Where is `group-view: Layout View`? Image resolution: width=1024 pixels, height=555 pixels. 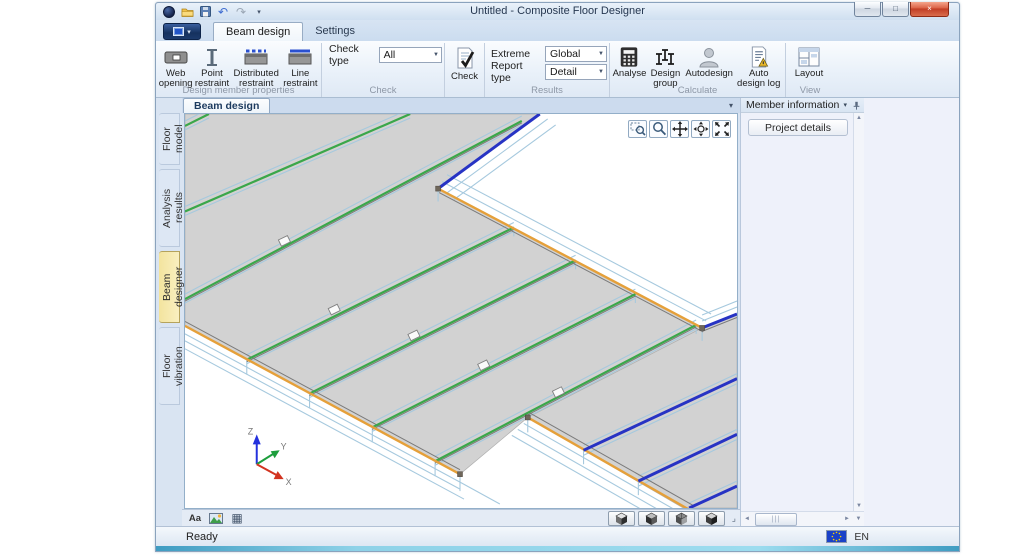 group-view: Layout View is located at coordinates (810, 70).